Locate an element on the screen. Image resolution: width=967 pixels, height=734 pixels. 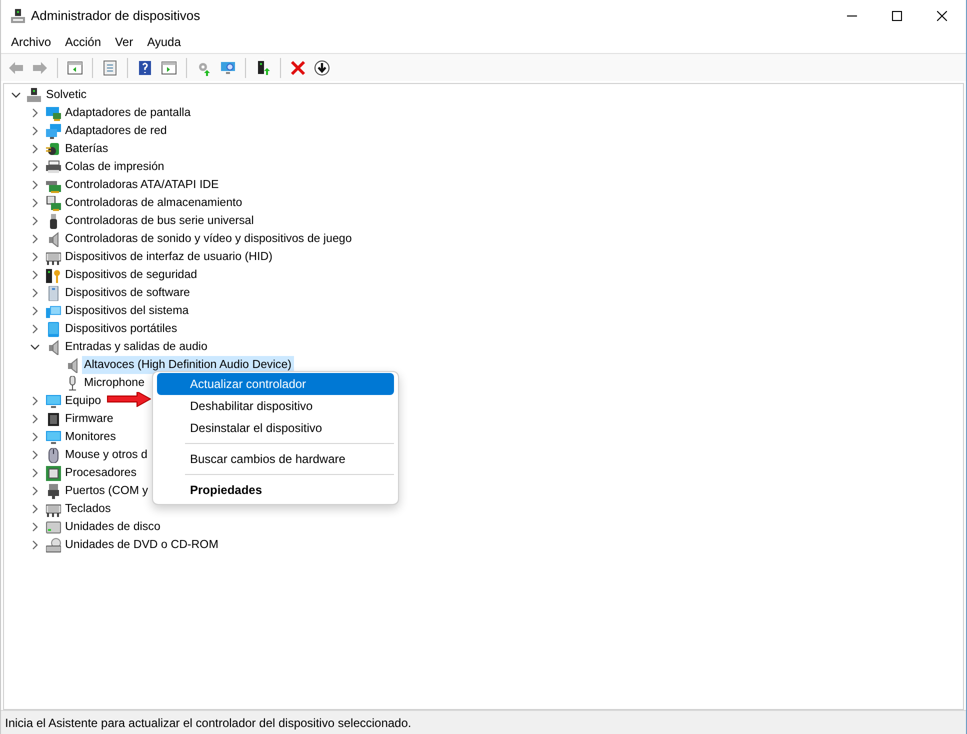
drive-icon is located at coordinates (53, 527).